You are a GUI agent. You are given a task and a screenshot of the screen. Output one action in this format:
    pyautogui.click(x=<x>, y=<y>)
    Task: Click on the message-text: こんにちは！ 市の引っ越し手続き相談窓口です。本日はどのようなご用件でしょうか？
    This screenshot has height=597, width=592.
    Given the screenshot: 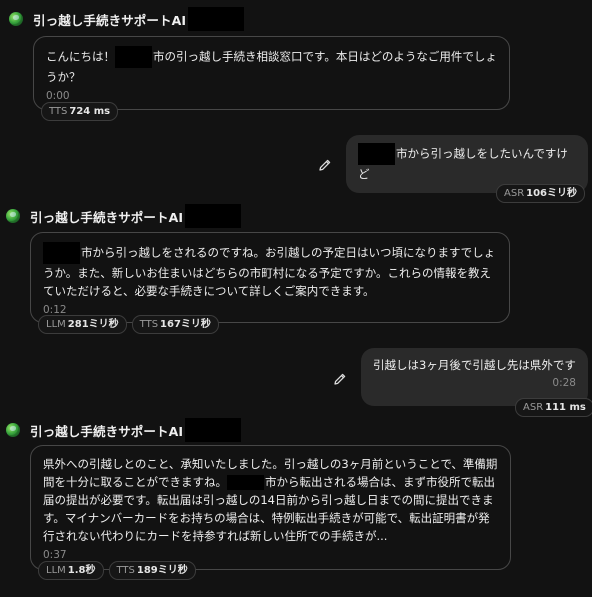 What is the action you would take?
    pyautogui.click(x=271, y=66)
    